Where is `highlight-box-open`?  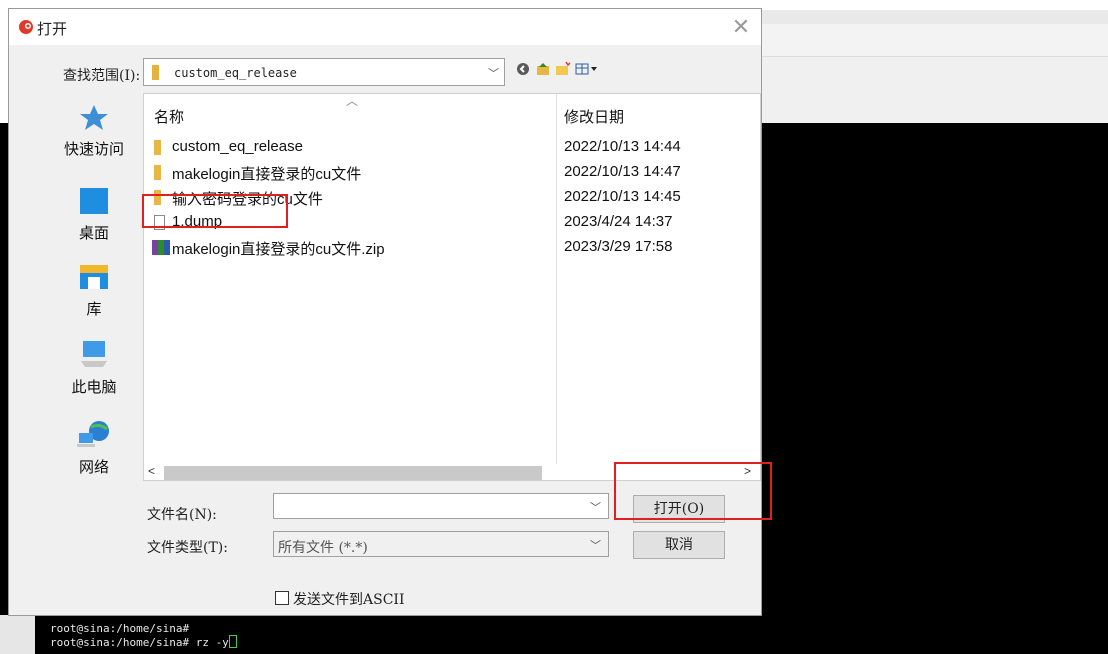 highlight-box-open is located at coordinates (693, 491).